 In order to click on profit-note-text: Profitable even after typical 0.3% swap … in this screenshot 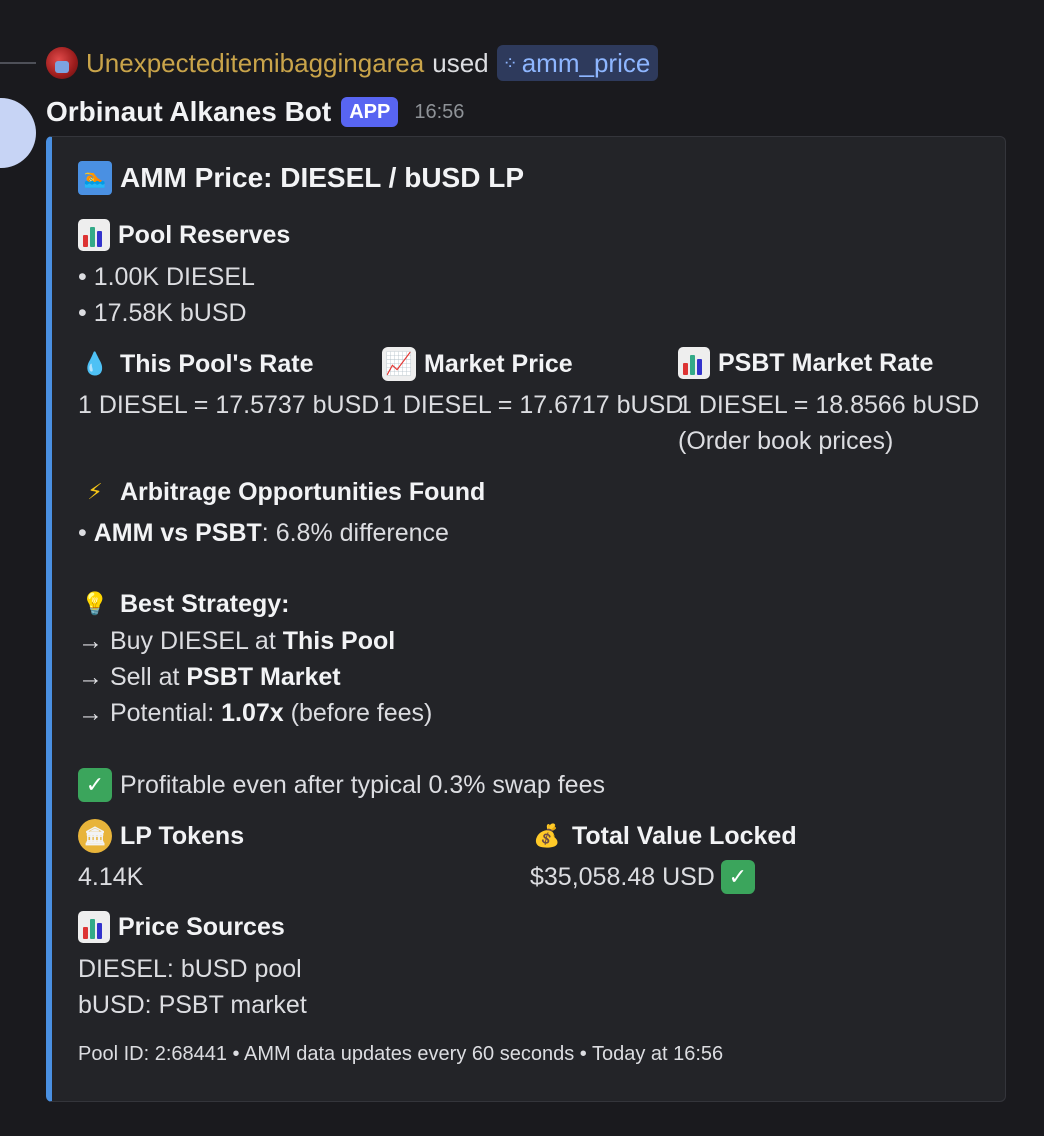, I will do `click(362, 785)`.